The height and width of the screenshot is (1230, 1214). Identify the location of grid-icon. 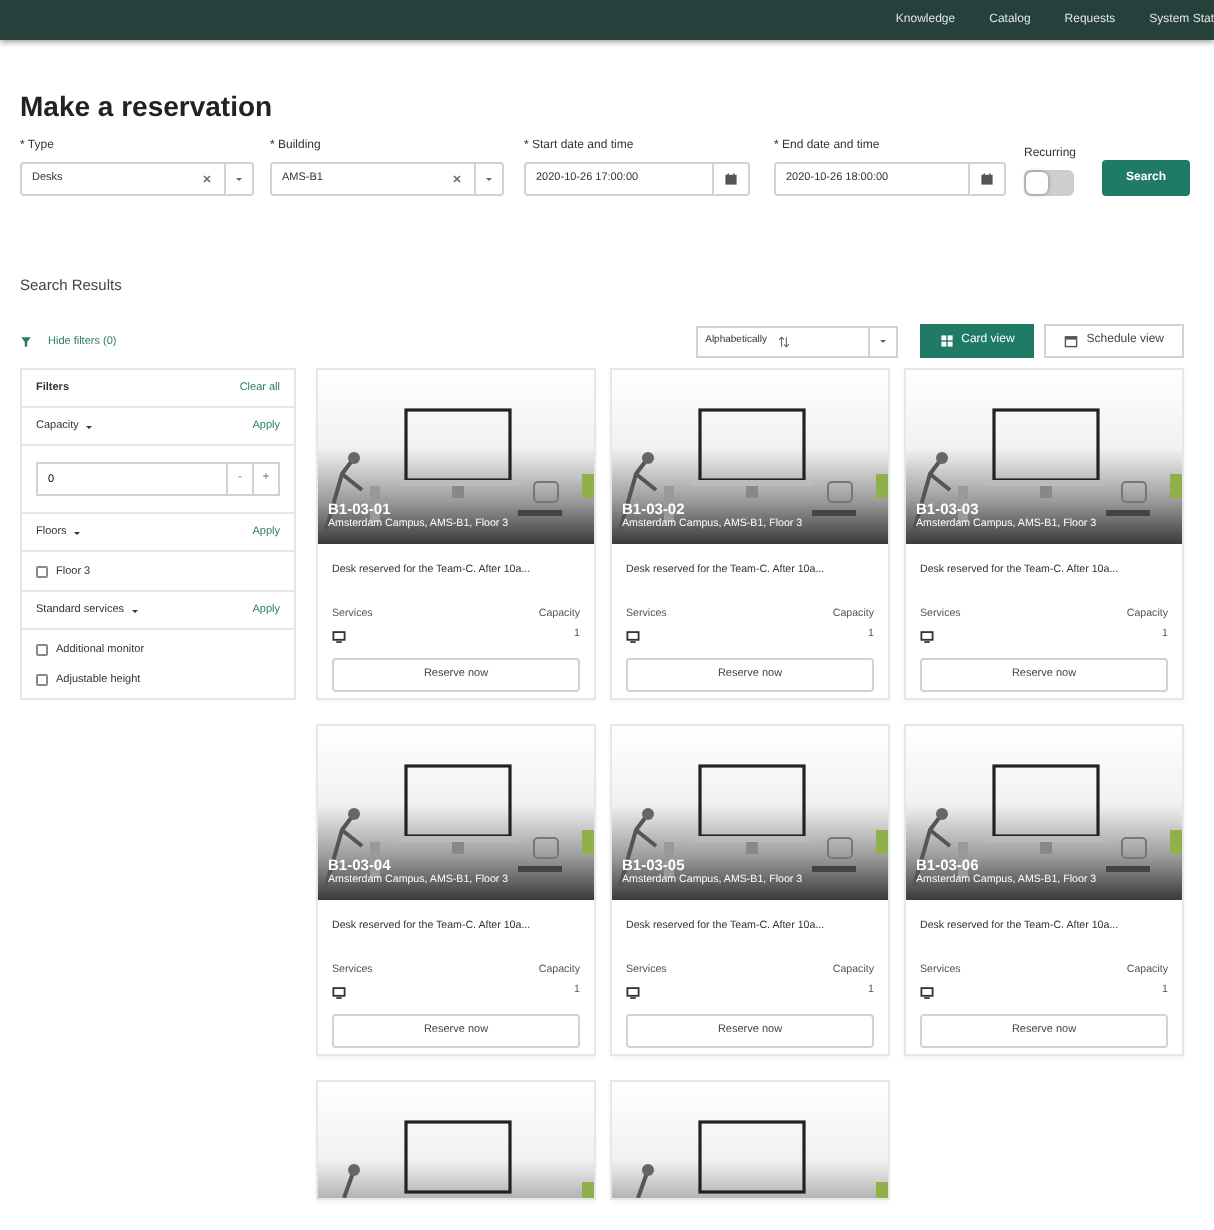
(946, 341).